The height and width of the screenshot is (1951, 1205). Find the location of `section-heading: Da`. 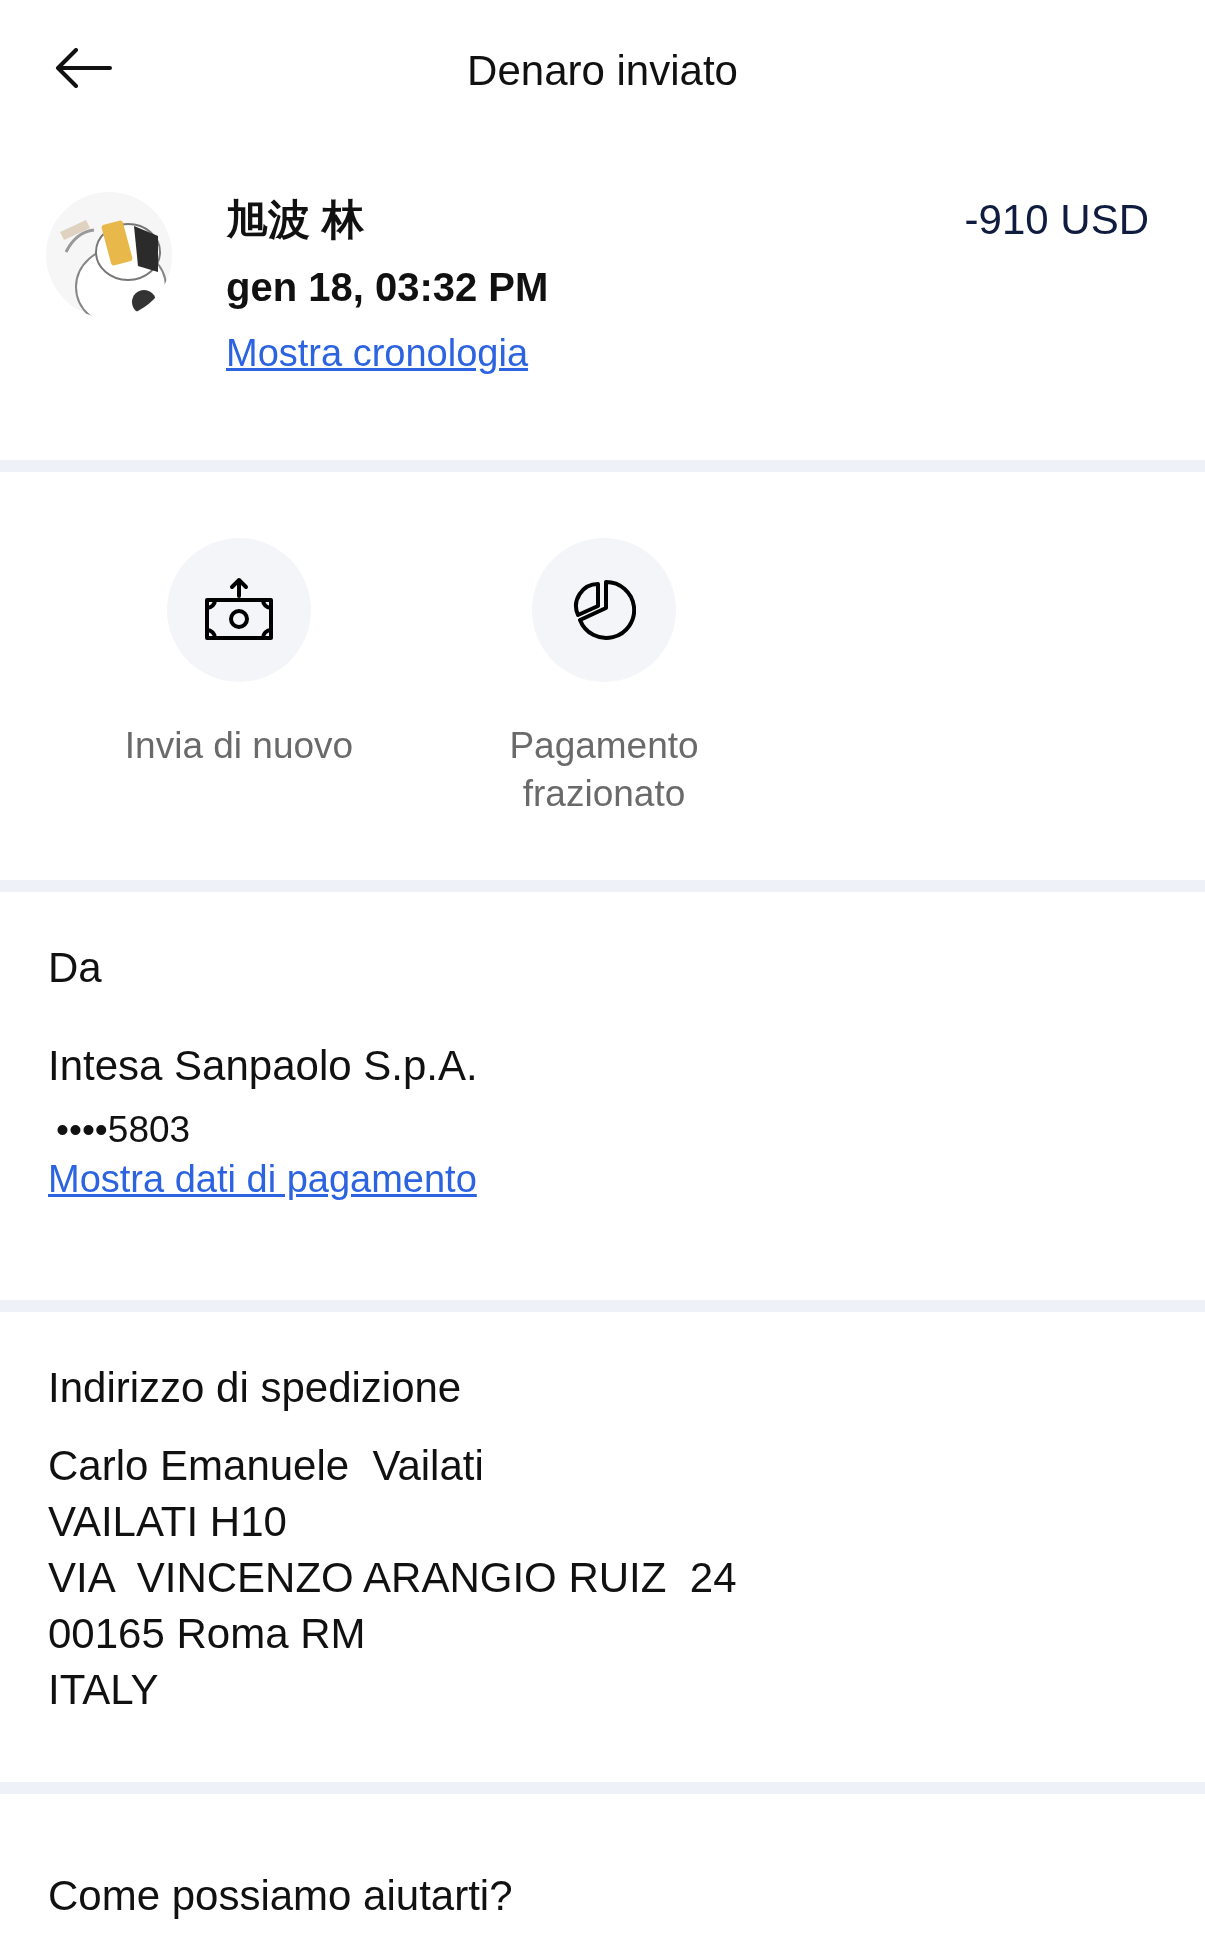

section-heading: Da is located at coordinates (75, 968).